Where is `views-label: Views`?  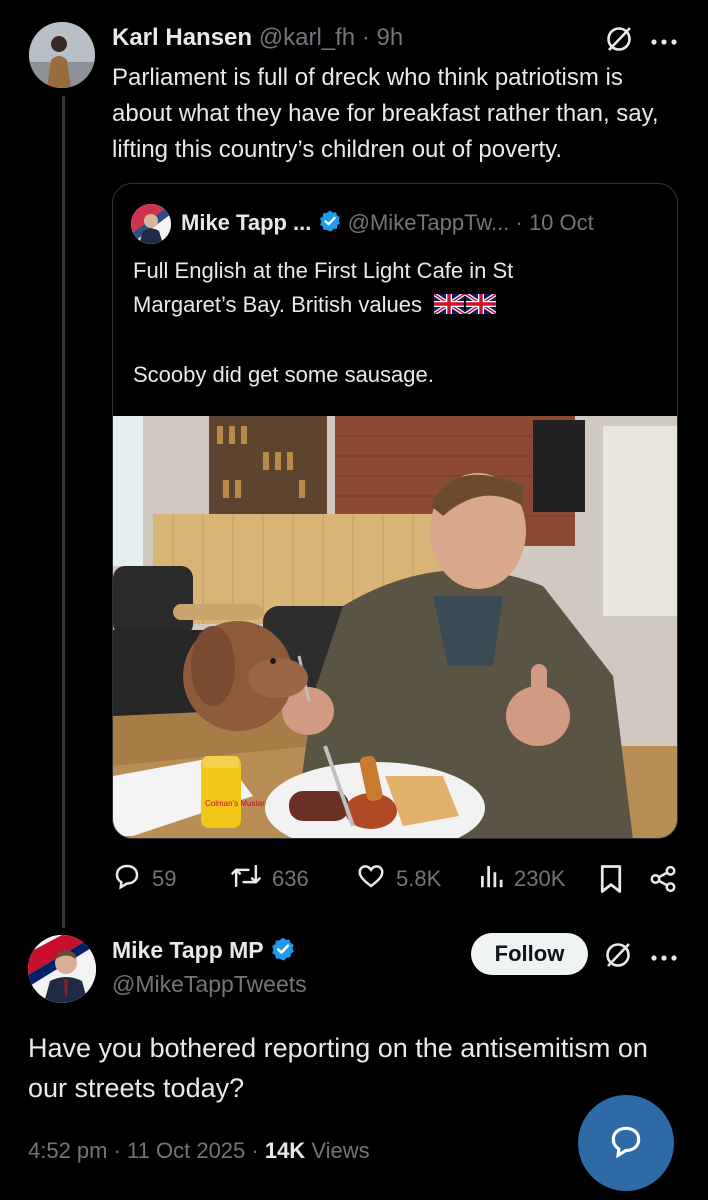 views-label: Views is located at coordinates (340, 1150).